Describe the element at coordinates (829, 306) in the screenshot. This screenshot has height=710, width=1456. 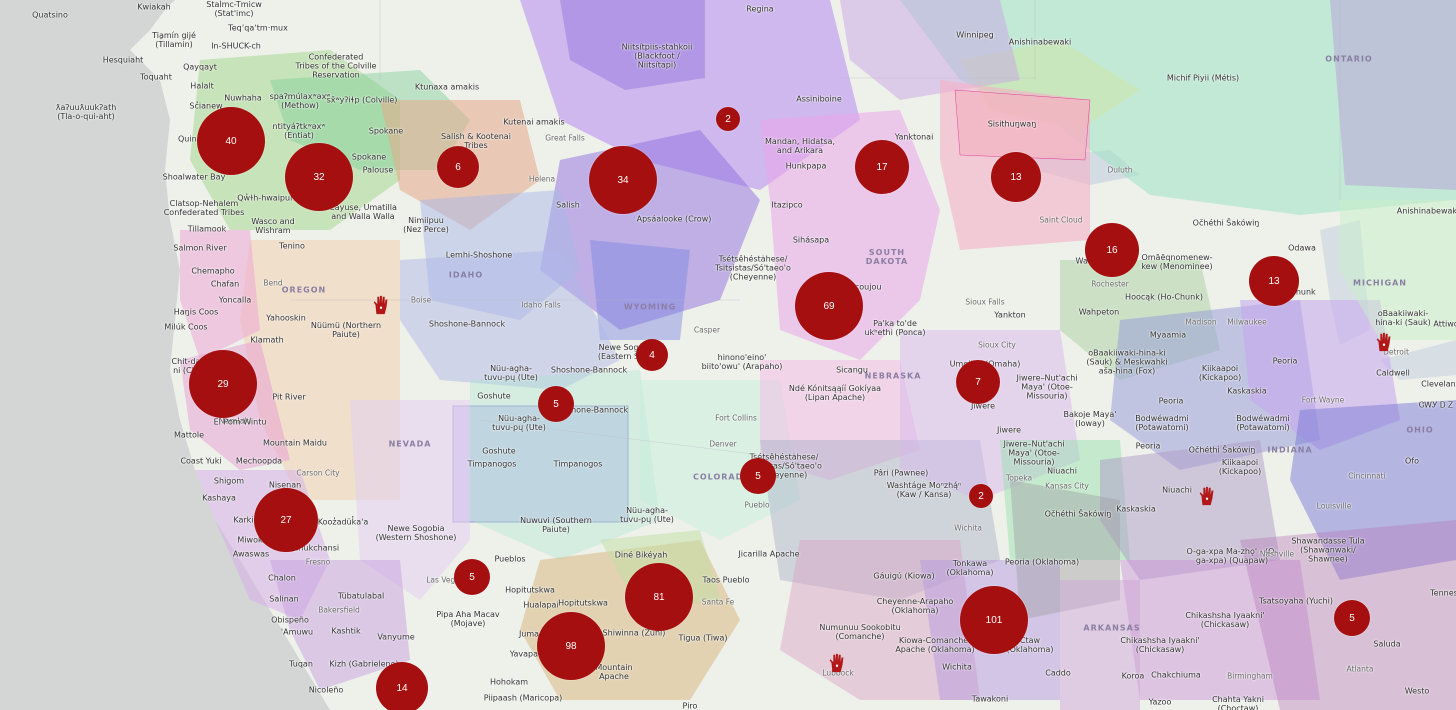
I see `cluster-marker: 69` at that location.